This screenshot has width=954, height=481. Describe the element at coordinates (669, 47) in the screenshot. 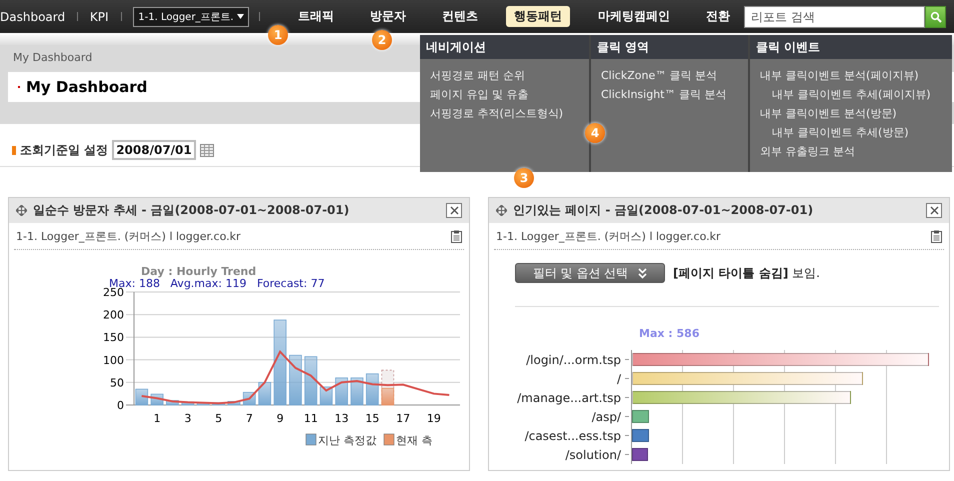

I see `menu-heading: 클릭 영역` at that location.